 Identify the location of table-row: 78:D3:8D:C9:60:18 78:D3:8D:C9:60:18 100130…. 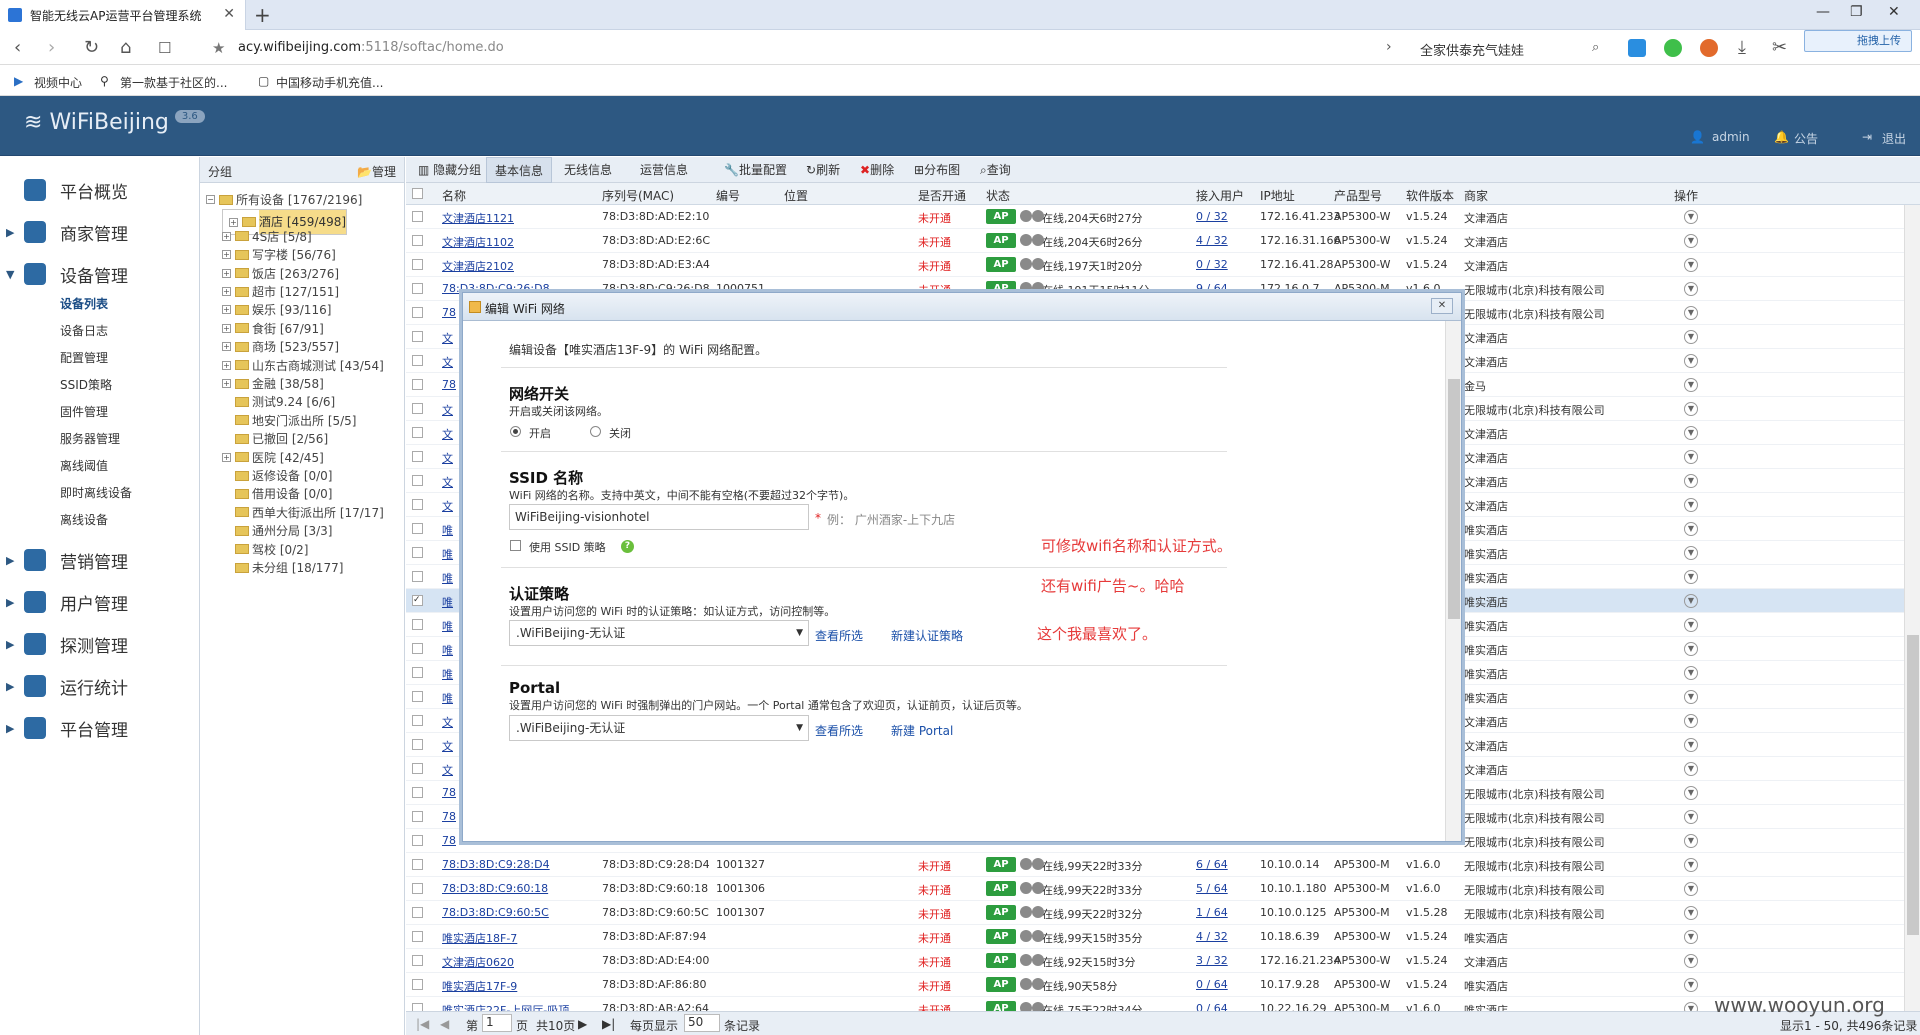
(1163, 889).